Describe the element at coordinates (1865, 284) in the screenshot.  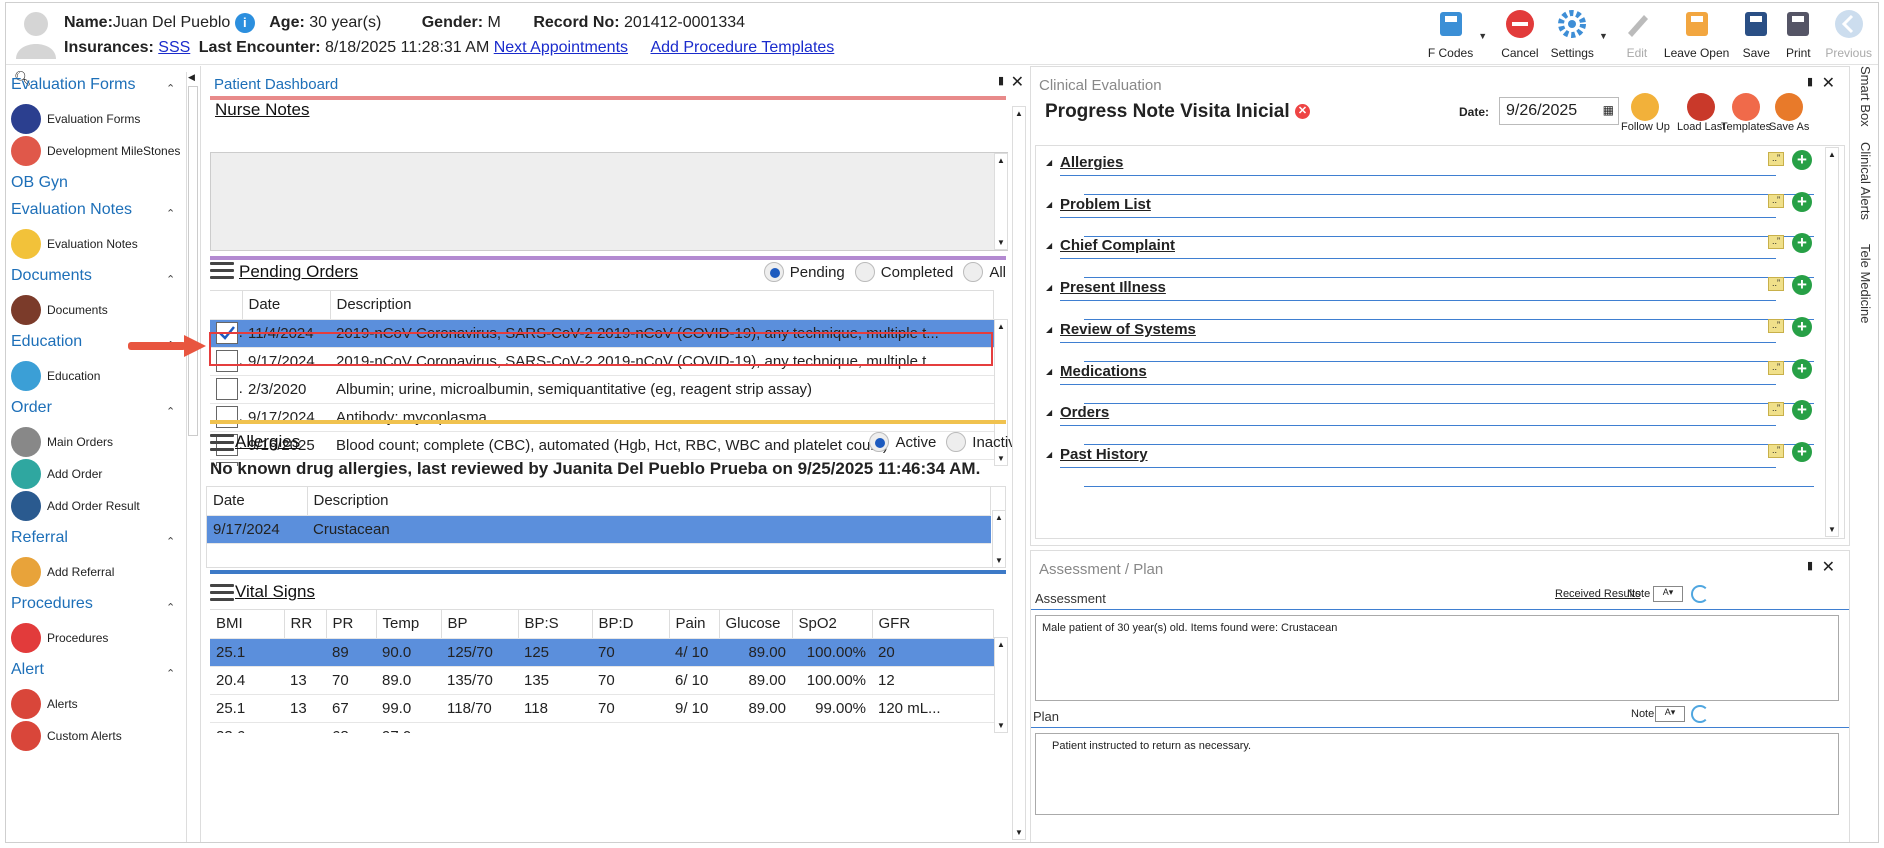
I see `side-tab-tele-medicine: Tele Medicine` at that location.